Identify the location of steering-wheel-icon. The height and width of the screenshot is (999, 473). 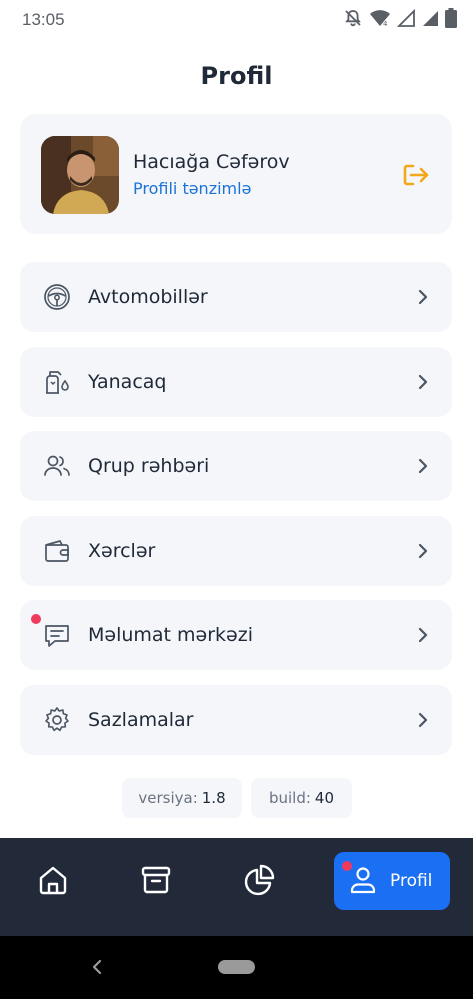
(57, 297).